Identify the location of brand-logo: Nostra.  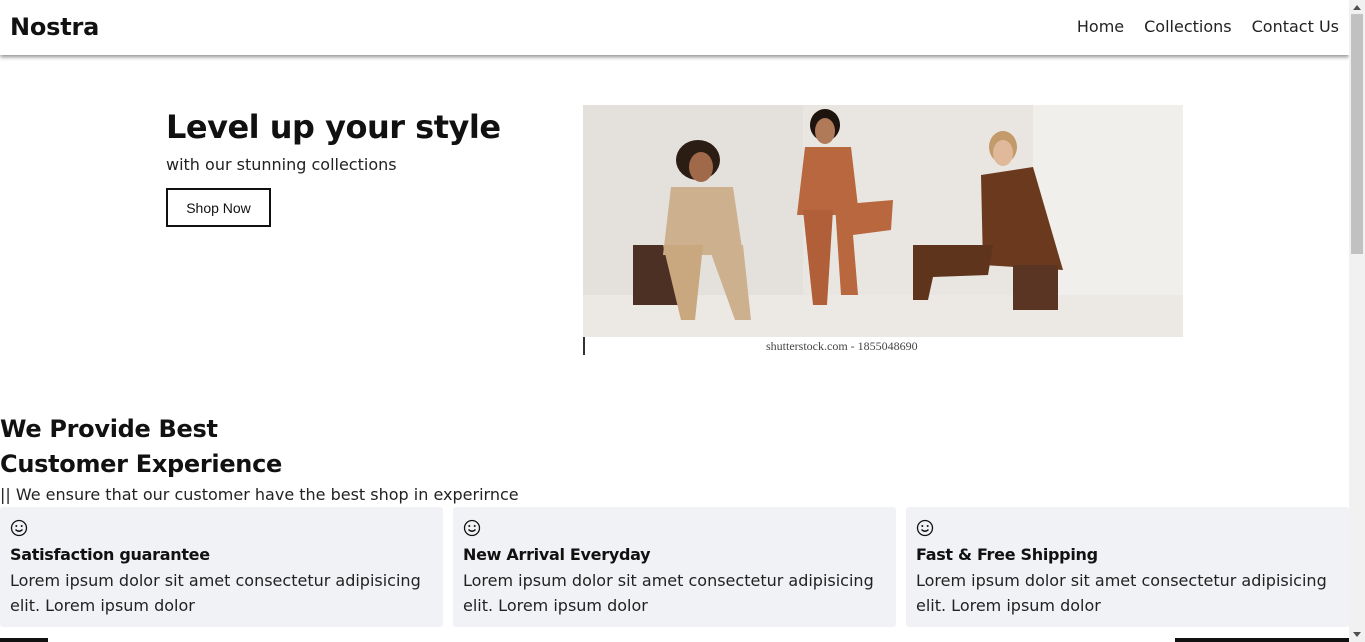
(54, 27).